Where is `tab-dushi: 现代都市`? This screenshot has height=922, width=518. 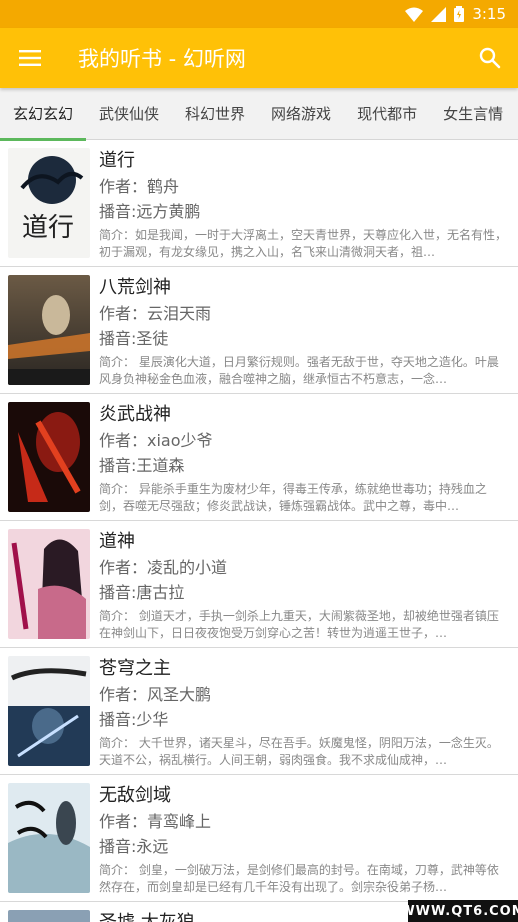 tab-dushi: 现代都市 is located at coordinates (387, 114).